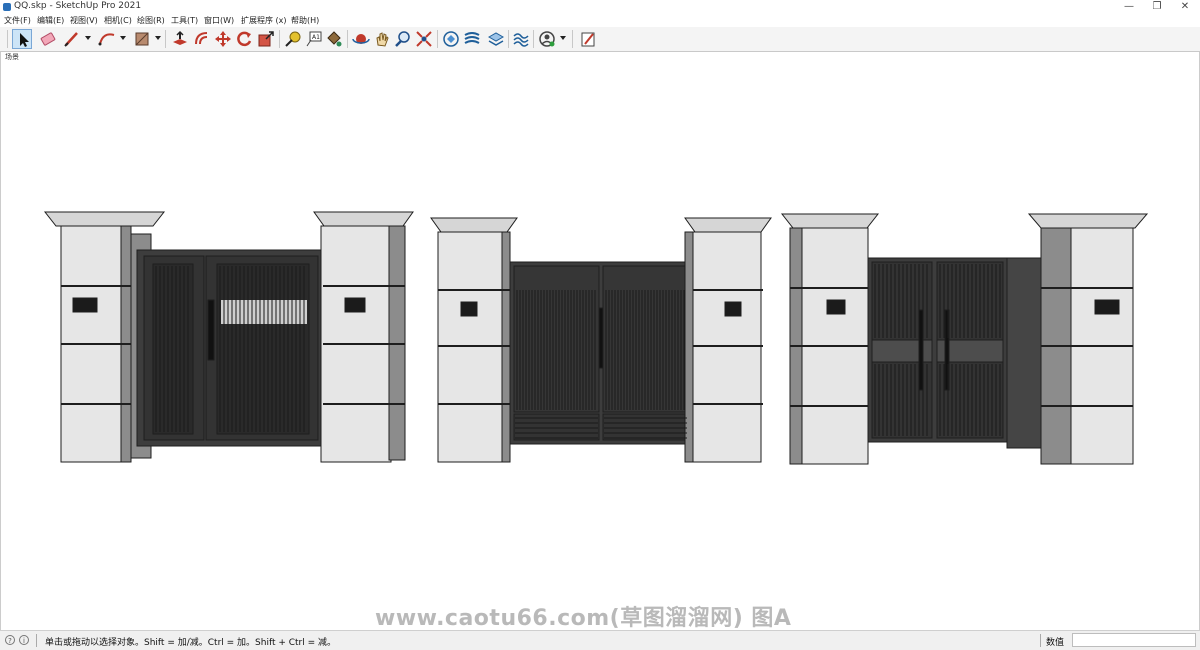  Describe the element at coordinates (158, 38) in the screenshot. I see `shape-tool-dropdown` at that location.